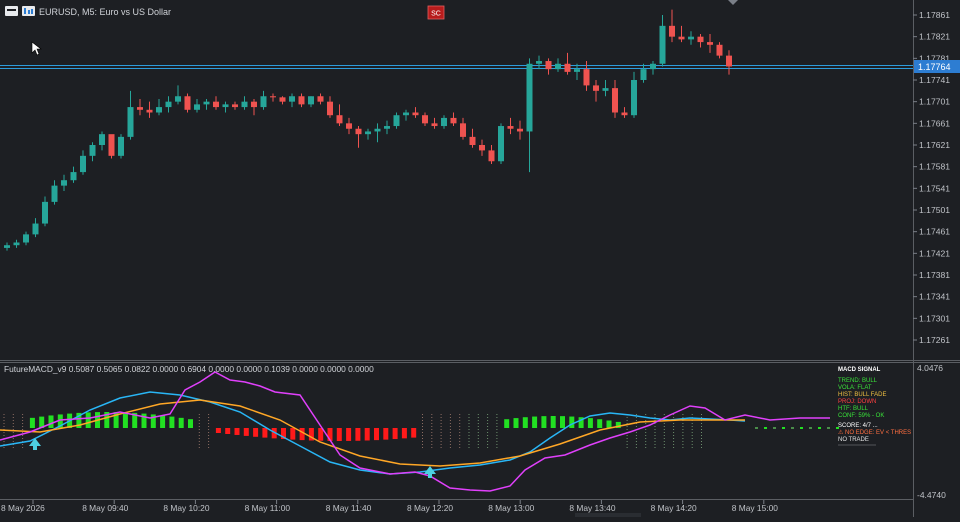 The height and width of the screenshot is (522, 960). Describe the element at coordinates (934, 340) in the screenshot. I see `price-label: 1.17261` at that location.